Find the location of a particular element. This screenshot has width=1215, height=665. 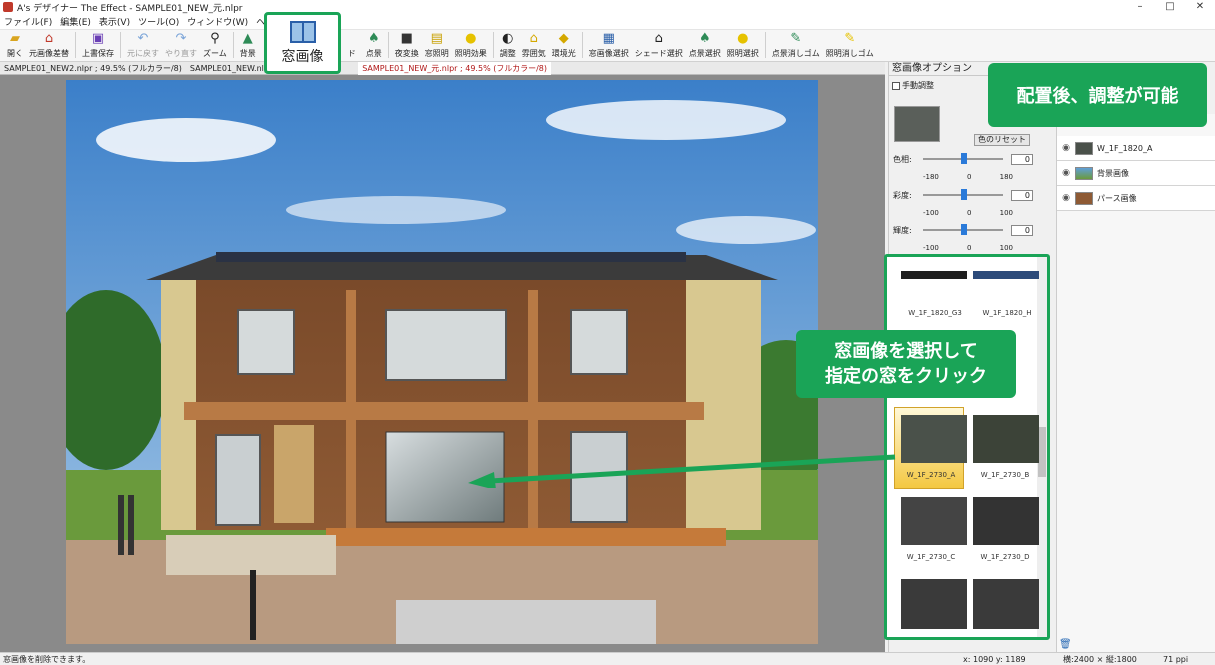

status-image-size: 横:2400 × 縦:1800 is located at coordinates (1100, 659).